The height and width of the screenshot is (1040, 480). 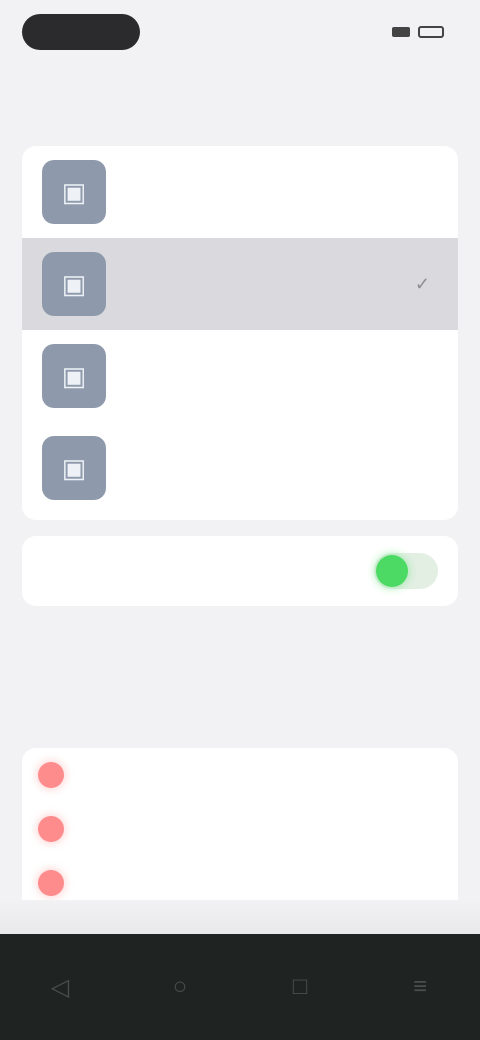 I want to click on toggle-knob, so click(x=392, y=571).